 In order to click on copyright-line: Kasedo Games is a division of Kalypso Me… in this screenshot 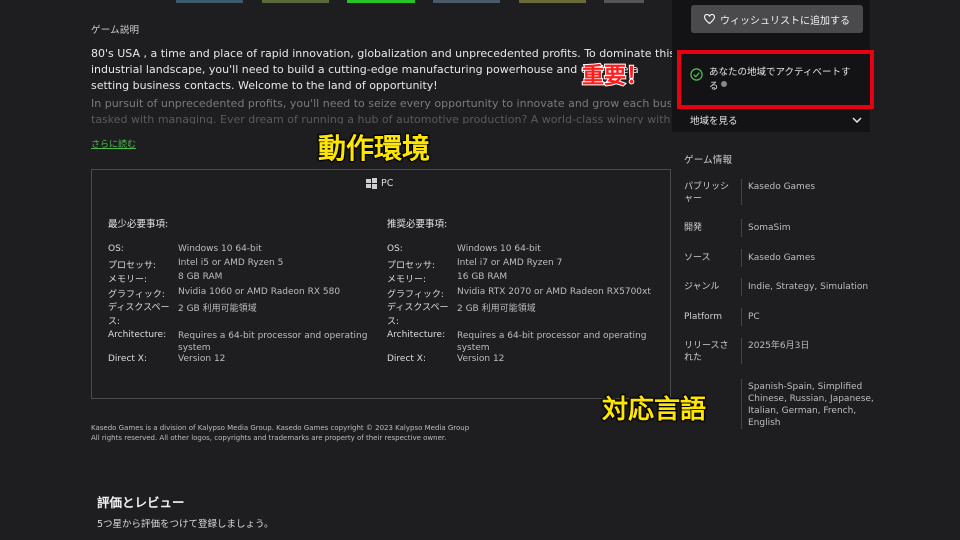, I will do `click(280, 428)`.